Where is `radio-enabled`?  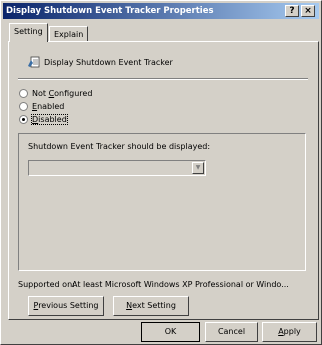
radio-enabled is located at coordinates (23, 106).